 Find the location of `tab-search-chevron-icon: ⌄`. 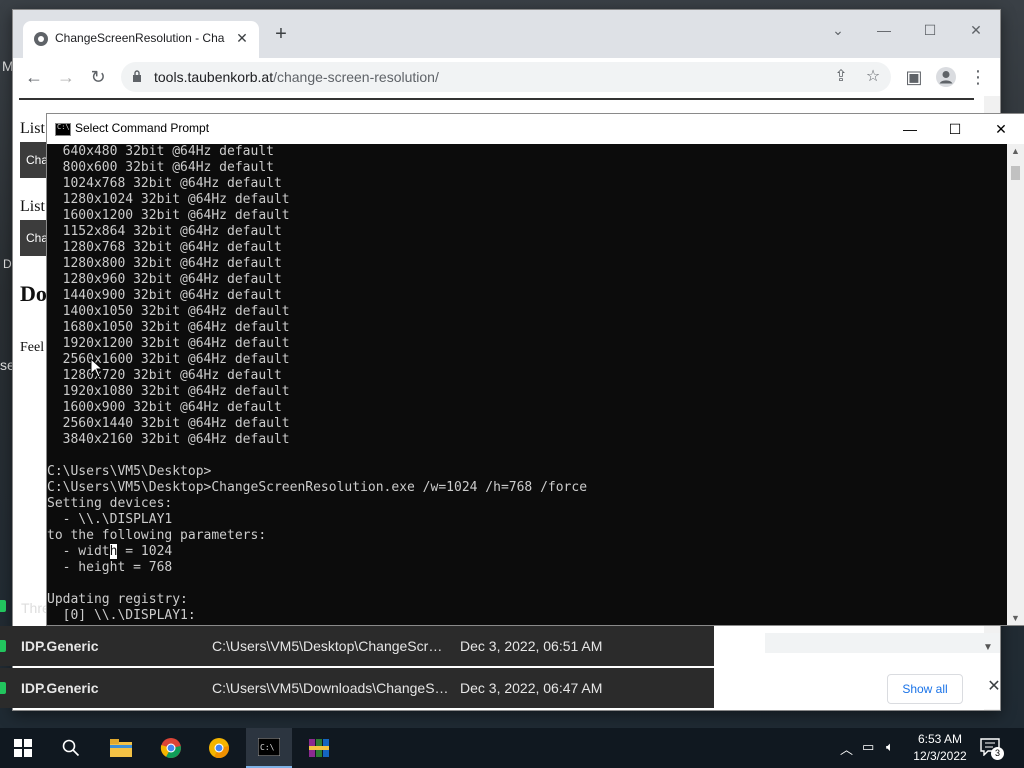

tab-search-chevron-icon: ⌄ is located at coordinates (838, 30).